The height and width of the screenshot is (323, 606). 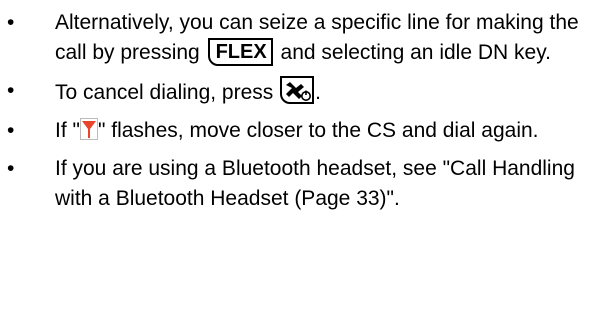 I want to click on antenna-signal-icon, so click(x=88, y=129).